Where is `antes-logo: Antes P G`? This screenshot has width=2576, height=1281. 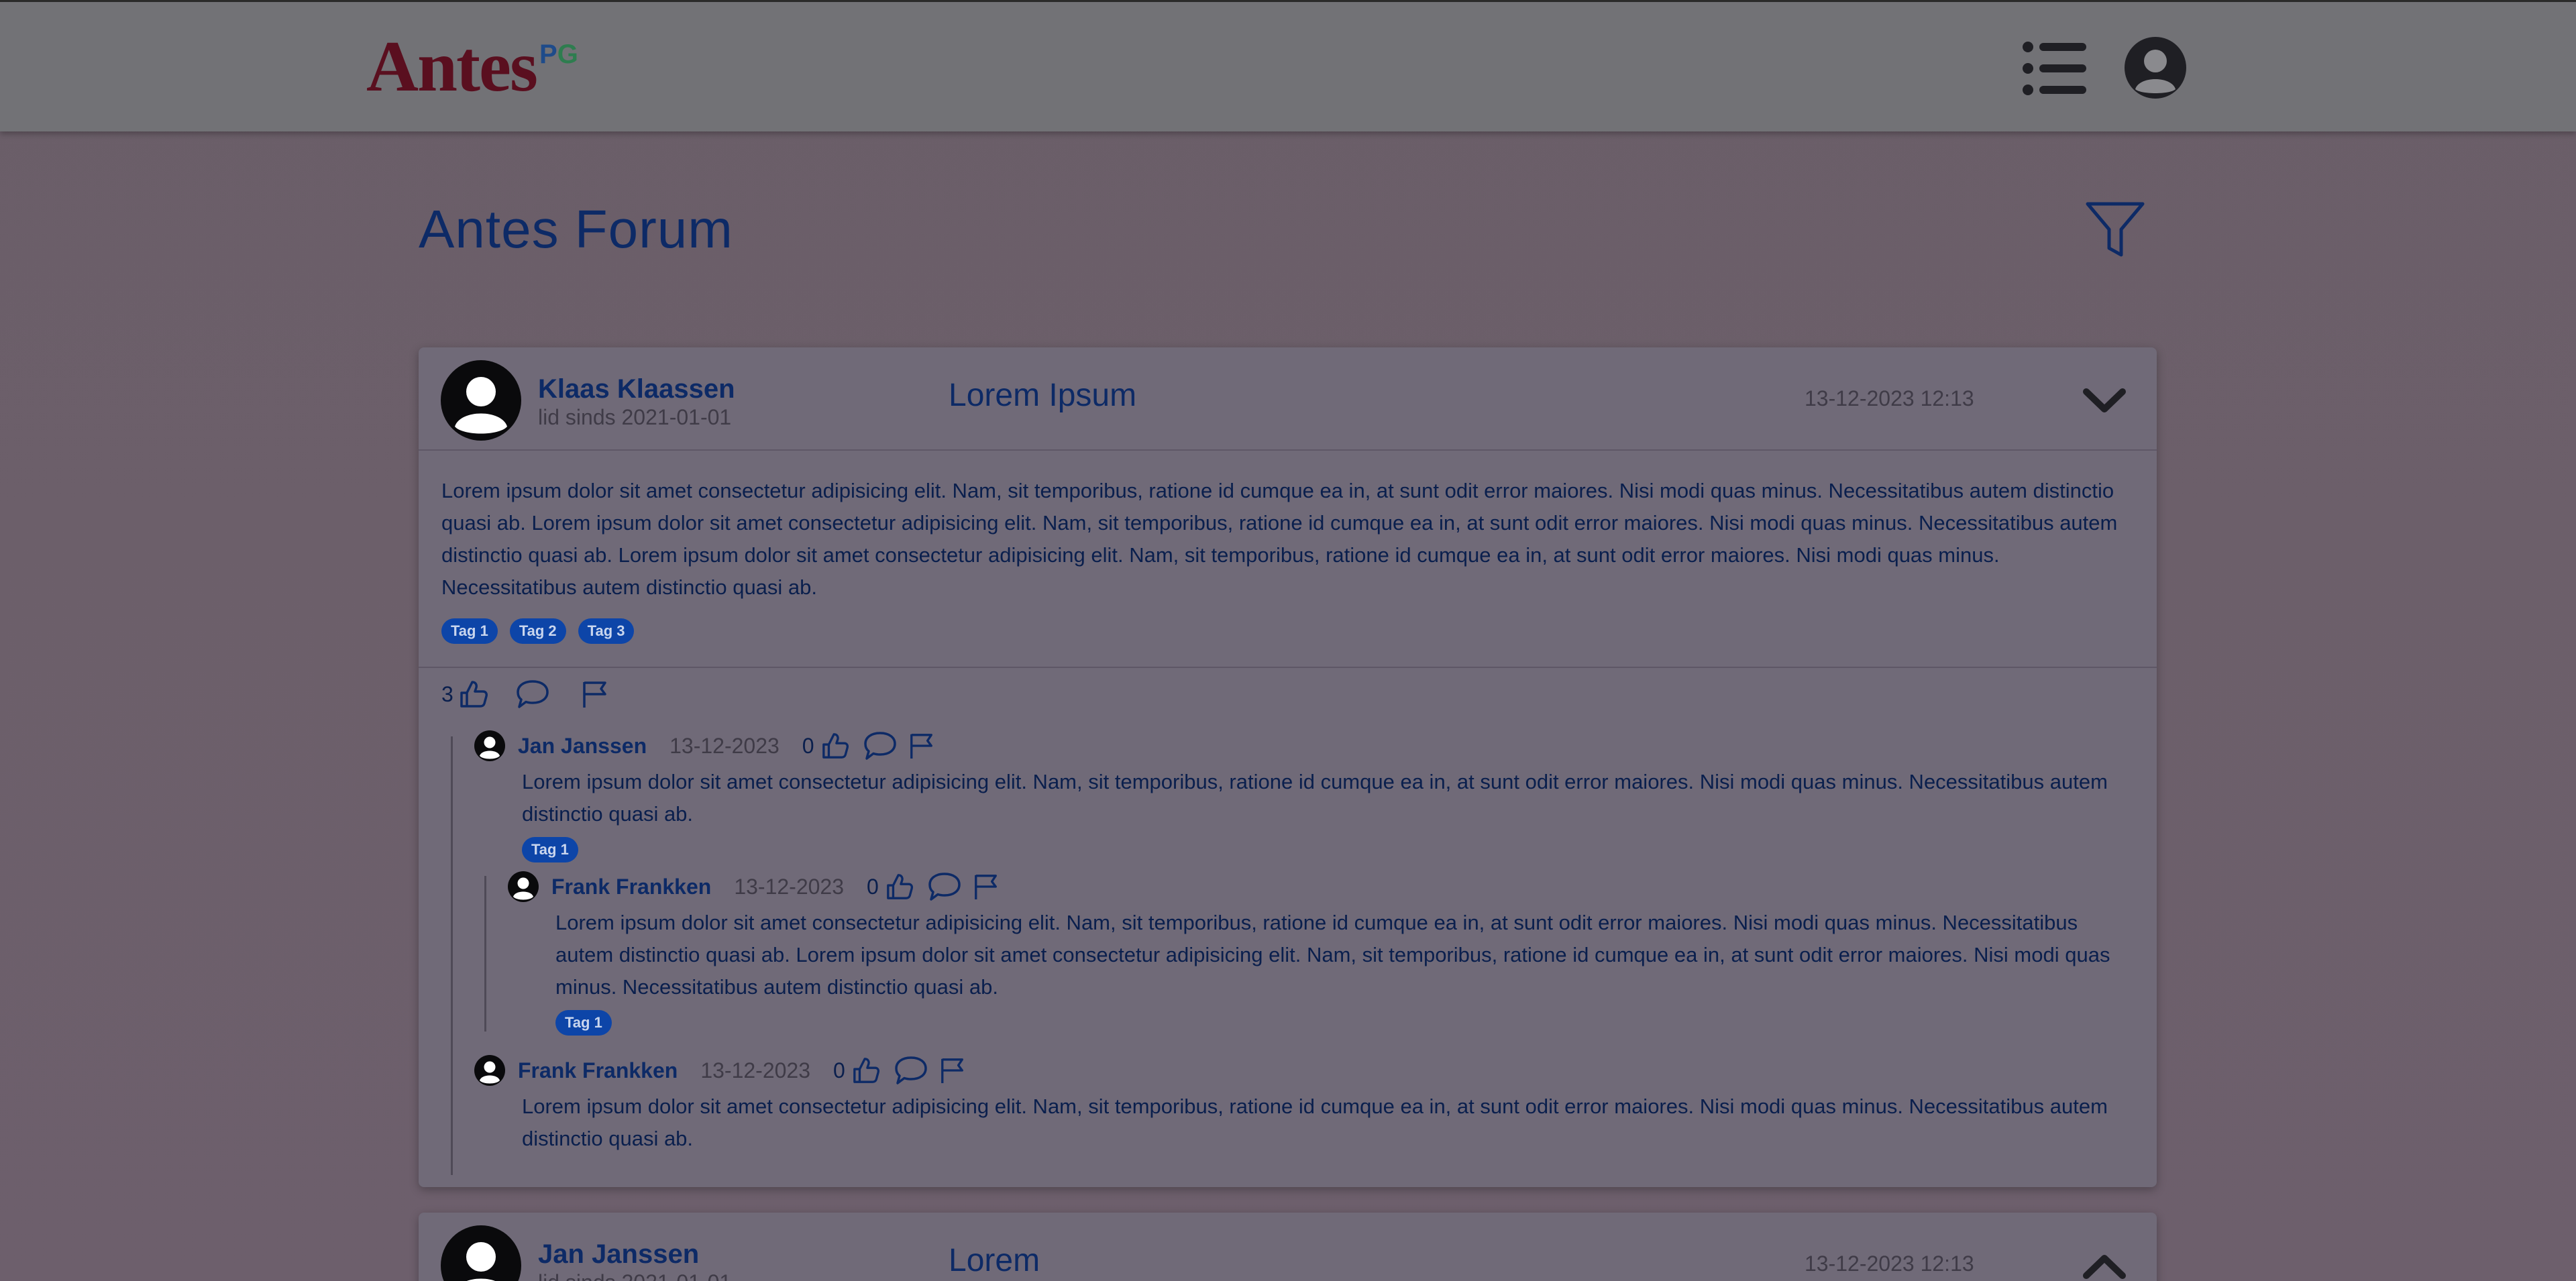 antes-logo: Antes P G is located at coordinates (472, 67).